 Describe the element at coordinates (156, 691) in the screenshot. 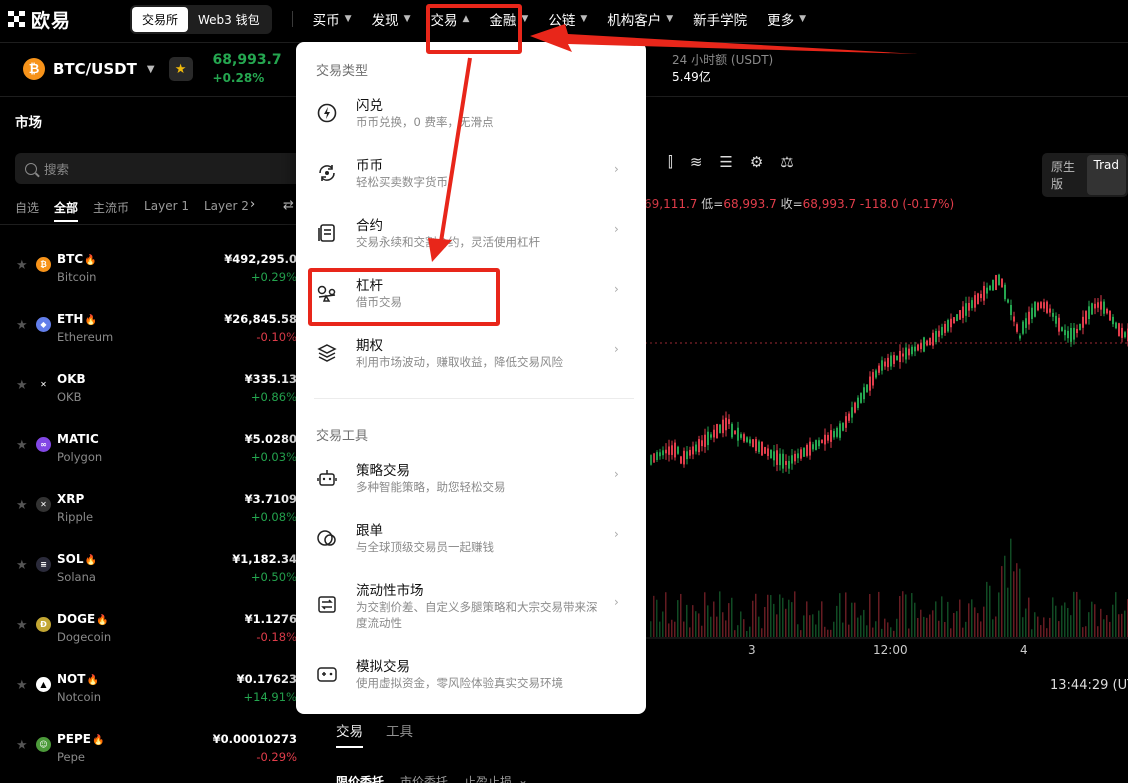

I see `market-row: ★ ▲ NOT🔥 Notcoin ¥0.17623 +14.91%` at that location.